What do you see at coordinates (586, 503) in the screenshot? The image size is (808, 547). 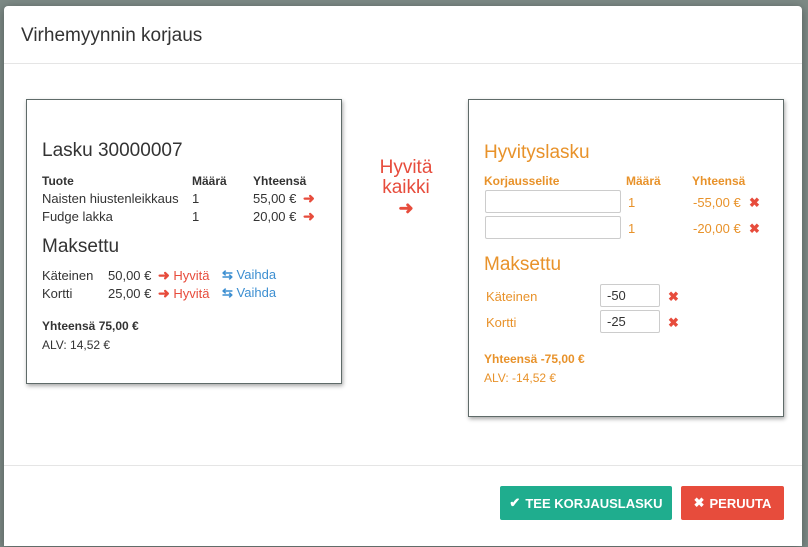 I see `create-correction-invoice-button: ✔ TEE KORJAUSLASKU` at bounding box center [586, 503].